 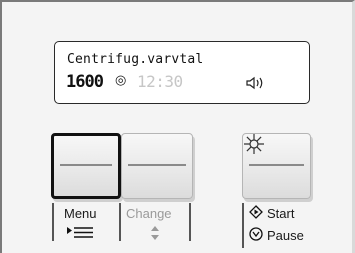 I want to click on pause-label: Pause, so click(x=285, y=235).